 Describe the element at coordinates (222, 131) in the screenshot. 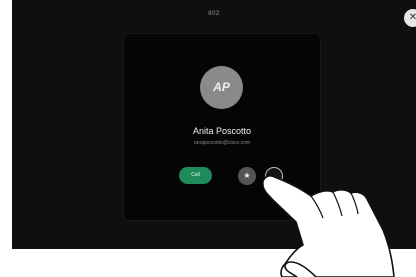

I see `contact-name: Anita Poscotto` at that location.